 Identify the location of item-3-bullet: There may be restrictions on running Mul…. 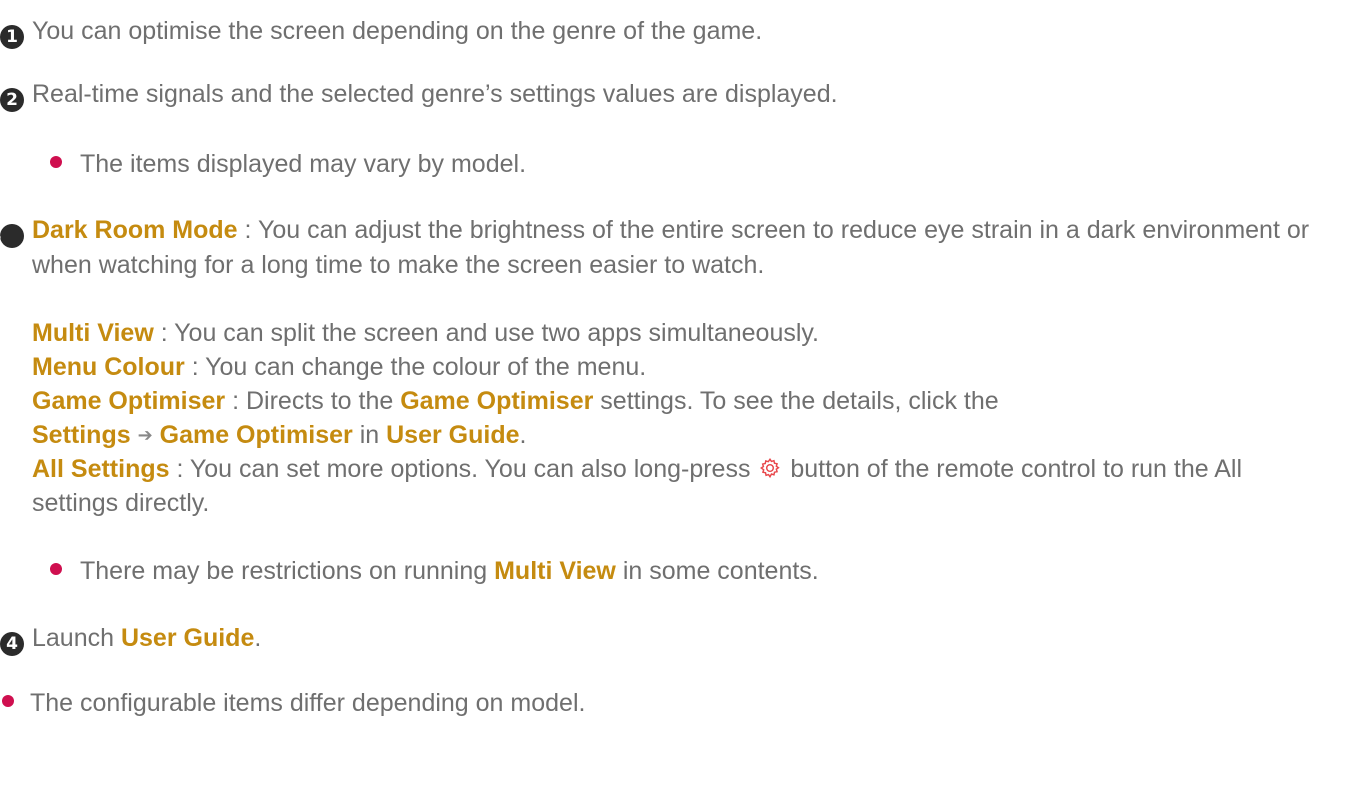
(681, 571).